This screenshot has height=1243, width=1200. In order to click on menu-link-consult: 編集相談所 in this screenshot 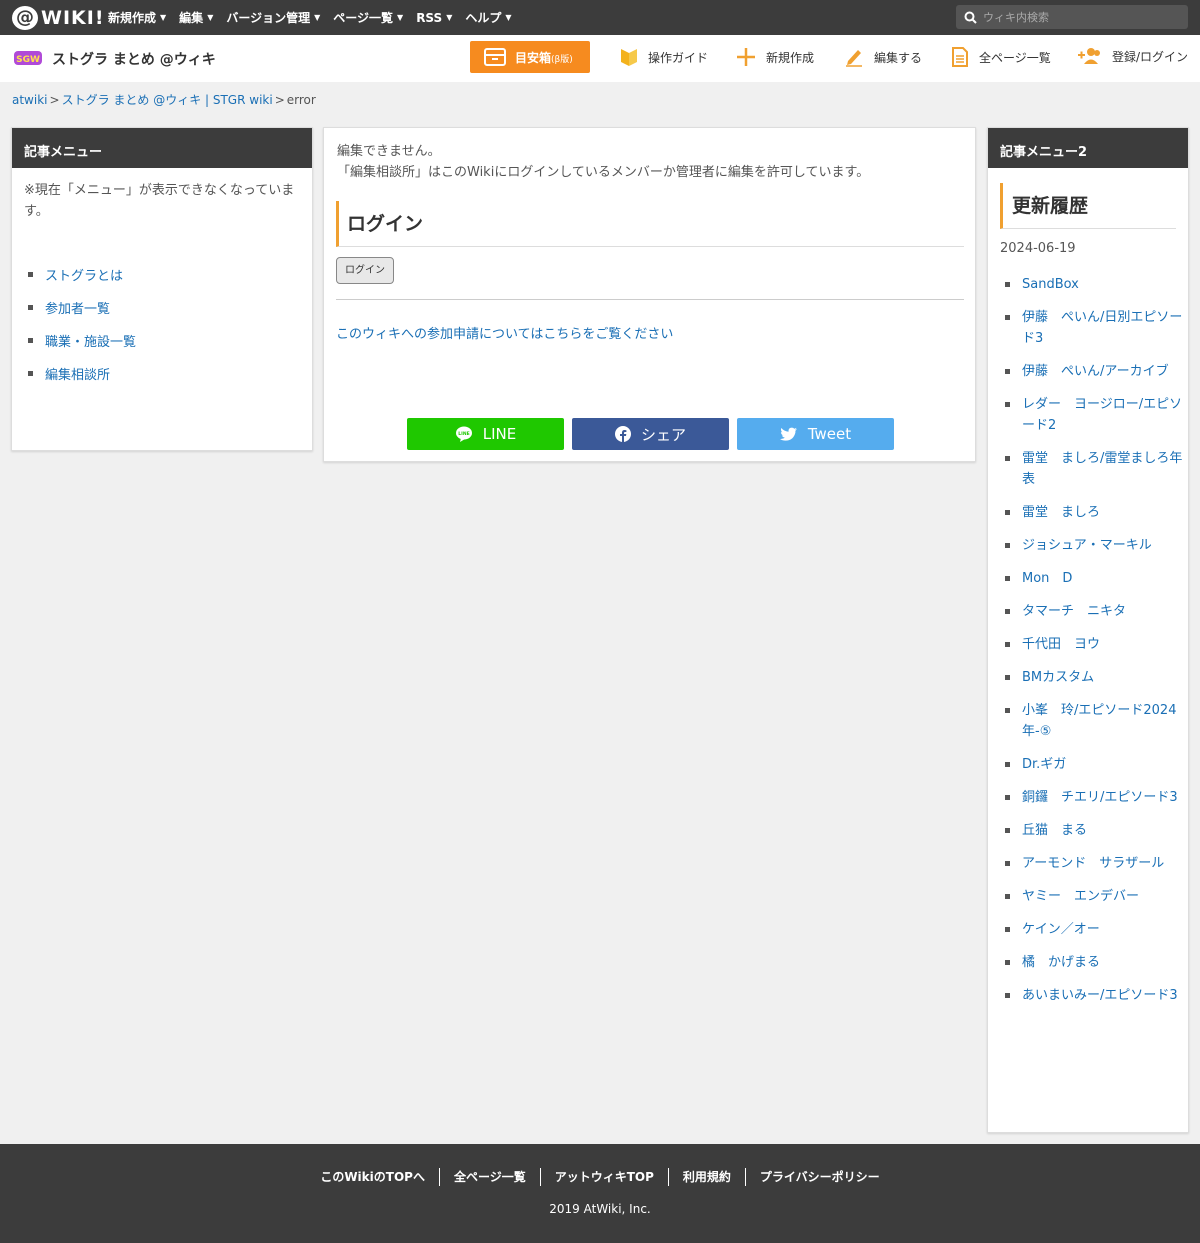, I will do `click(77, 373)`.